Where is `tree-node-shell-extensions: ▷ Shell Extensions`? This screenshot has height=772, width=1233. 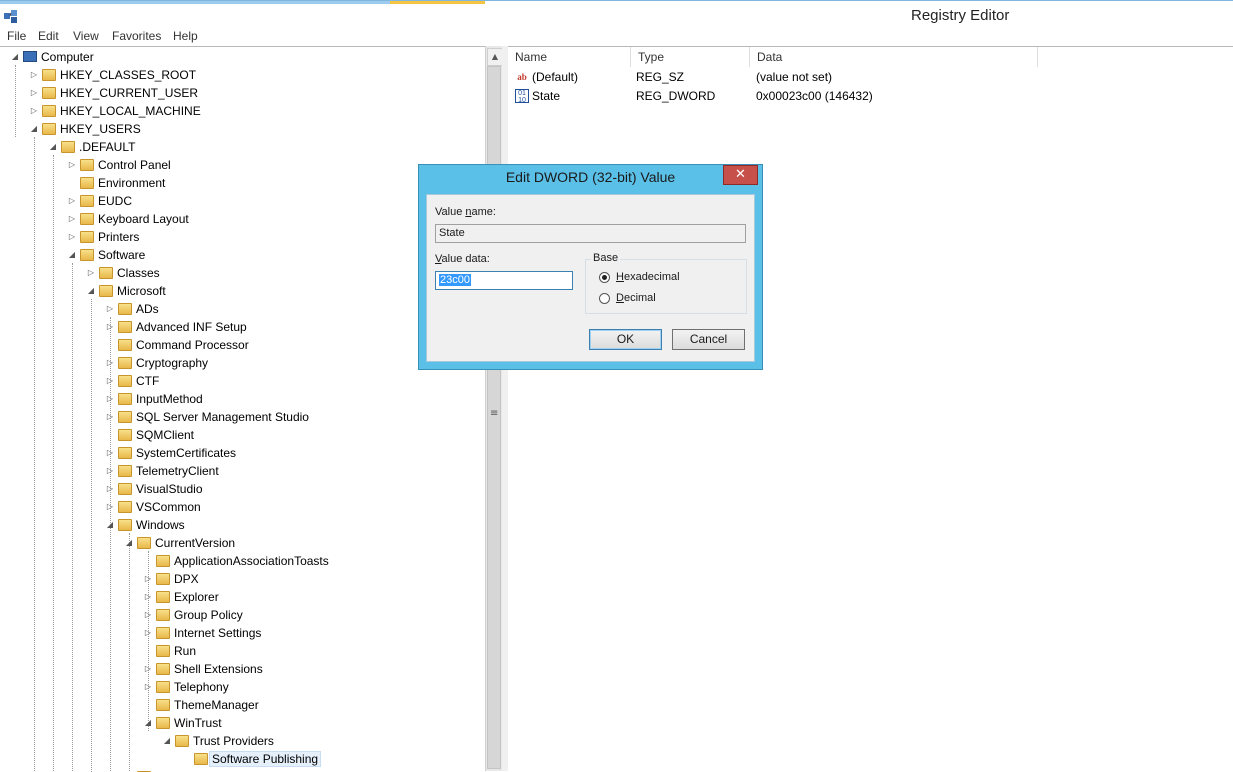
tree-node-shell-extensions: ▷ Shell Extensions is located at coordinates (202, 669).